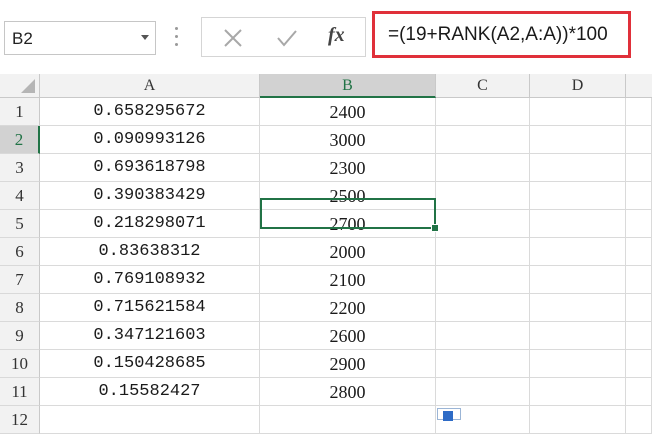 The width and height of the screenshot is (652, 434). What do you see at coordinates (80, 38) in the screenshot?
I see `name-box: B2` at bounding box center [80, 38].